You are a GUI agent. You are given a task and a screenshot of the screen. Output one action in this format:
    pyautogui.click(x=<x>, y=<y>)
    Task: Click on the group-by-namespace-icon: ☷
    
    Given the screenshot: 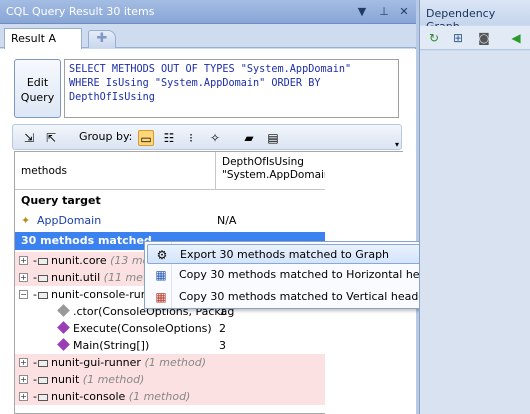 What is the action you would take?
    pyautogui.click(x=169, y=138)
    